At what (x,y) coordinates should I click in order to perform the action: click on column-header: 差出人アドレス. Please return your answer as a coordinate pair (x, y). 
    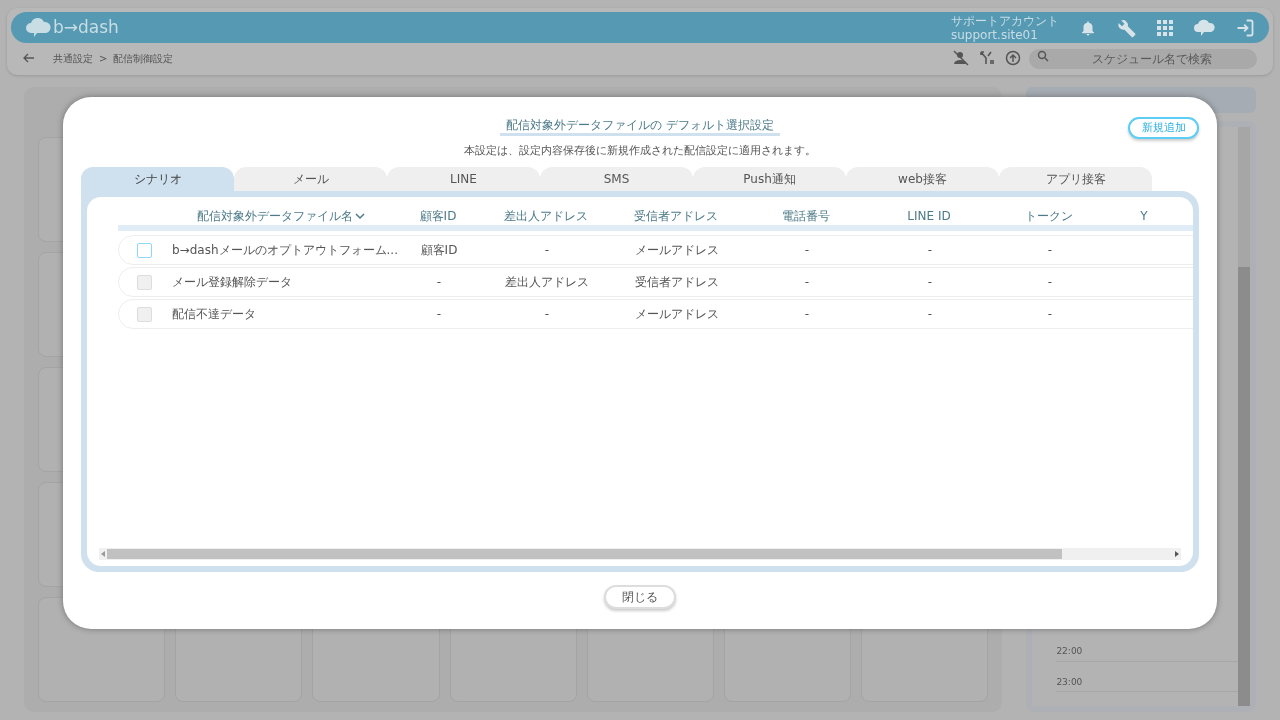
    Looking at the image, I should click on (546, 216).